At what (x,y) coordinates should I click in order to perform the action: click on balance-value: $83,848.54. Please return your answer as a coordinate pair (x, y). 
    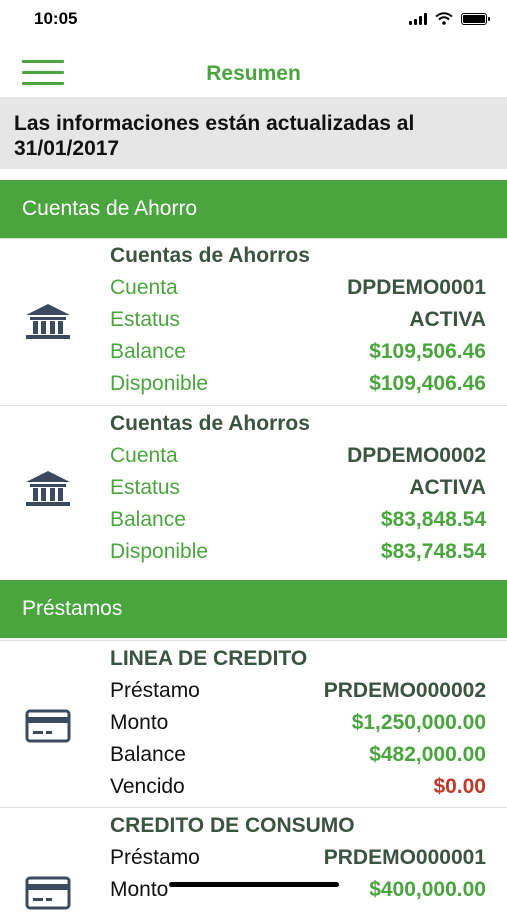
    Looking at the image, I should click on (433, 519).